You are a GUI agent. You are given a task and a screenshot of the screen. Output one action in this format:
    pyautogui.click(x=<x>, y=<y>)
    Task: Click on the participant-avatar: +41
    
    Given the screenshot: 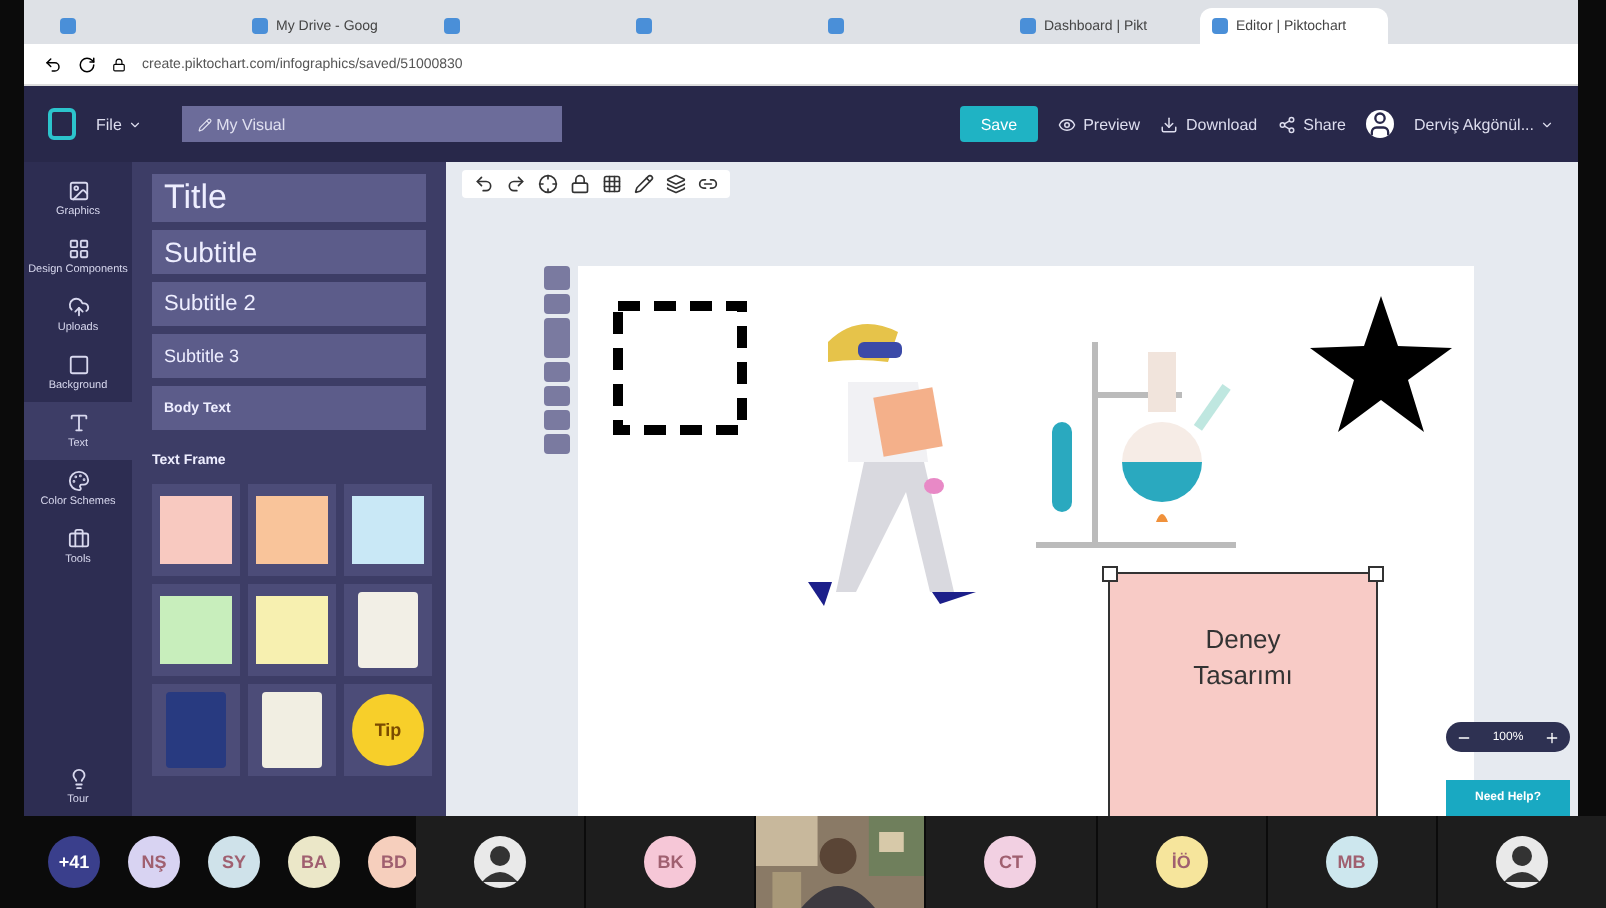 What is the action you would take?
    pyautogui.click(x=74, y=862)
    